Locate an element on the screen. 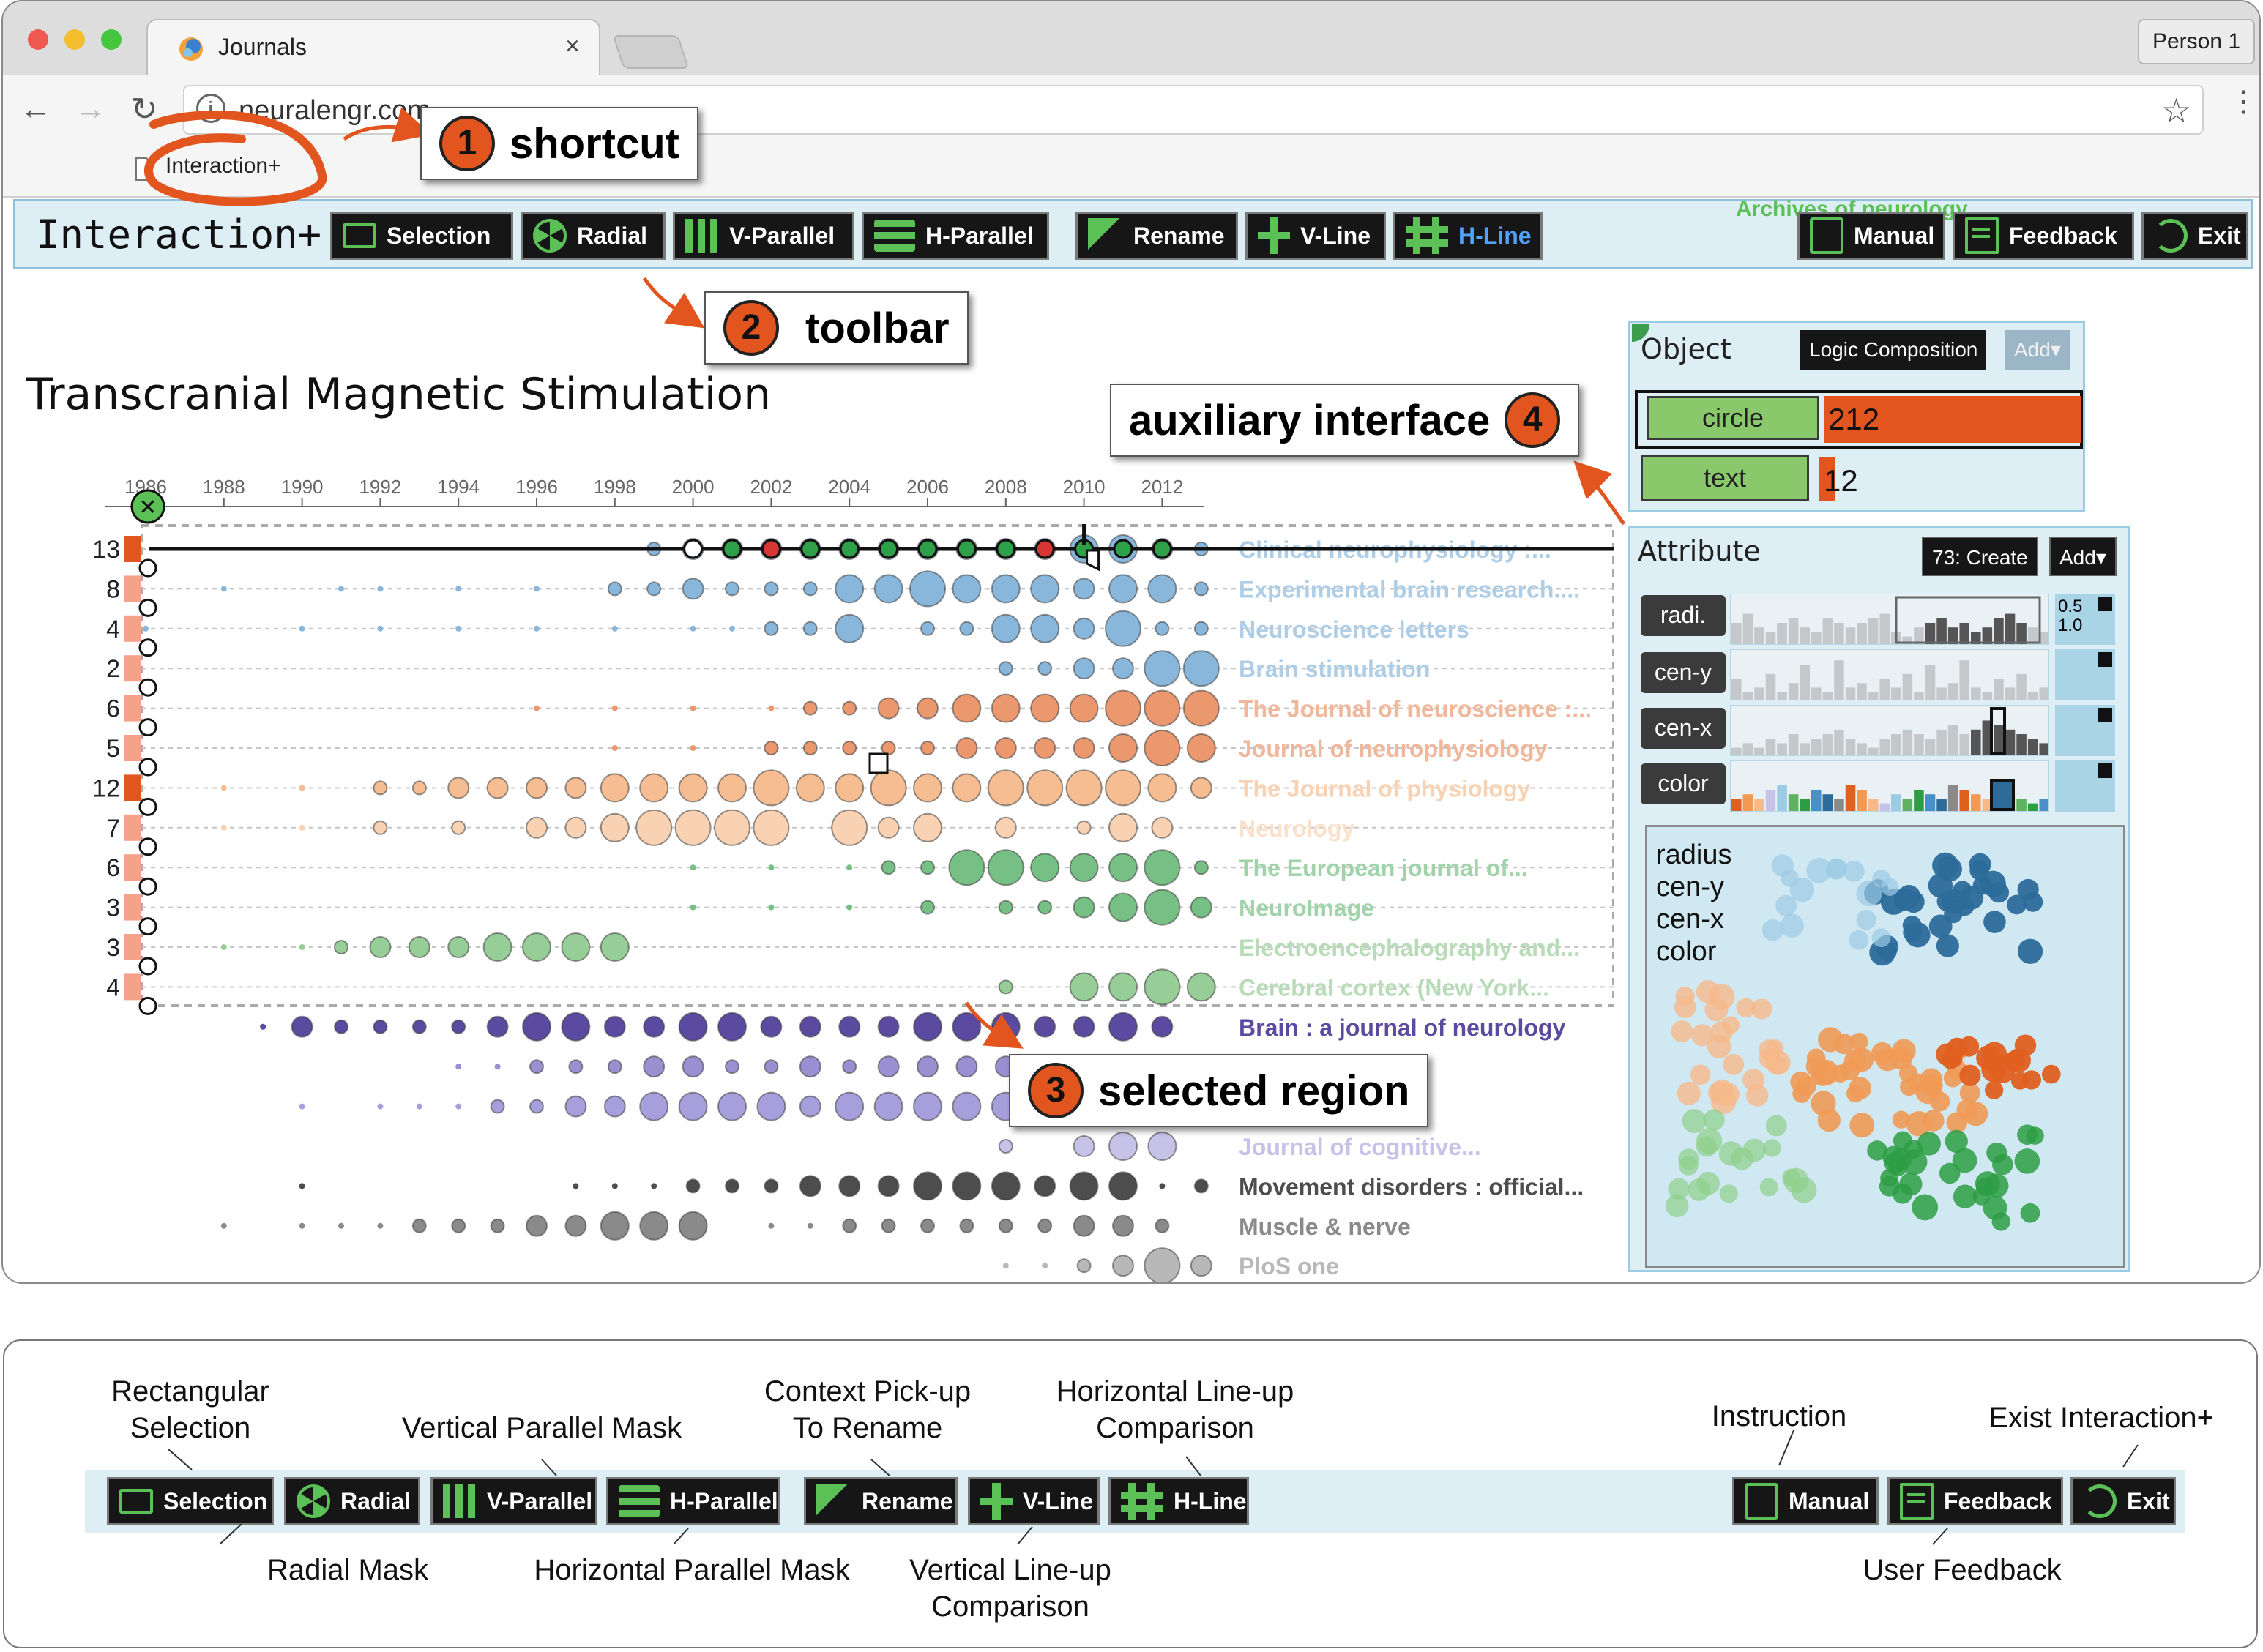 This screenshot has width=2263, height=1652. ann-rename: Context Pick-up To Rename is located at coordinates (867, 1409).